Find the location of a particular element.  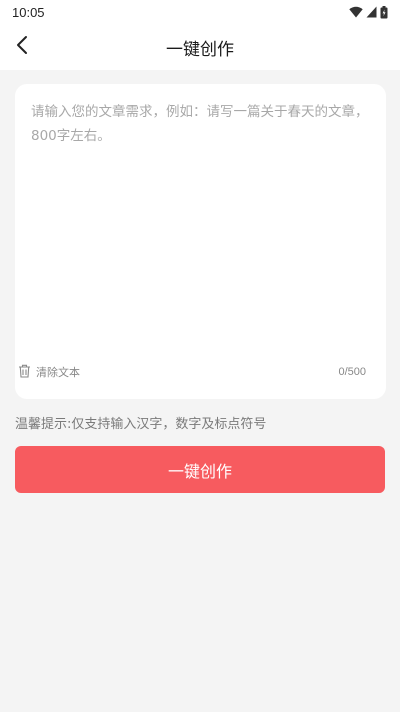

status-bar: 10:05 is located at coordinates (200, 12).